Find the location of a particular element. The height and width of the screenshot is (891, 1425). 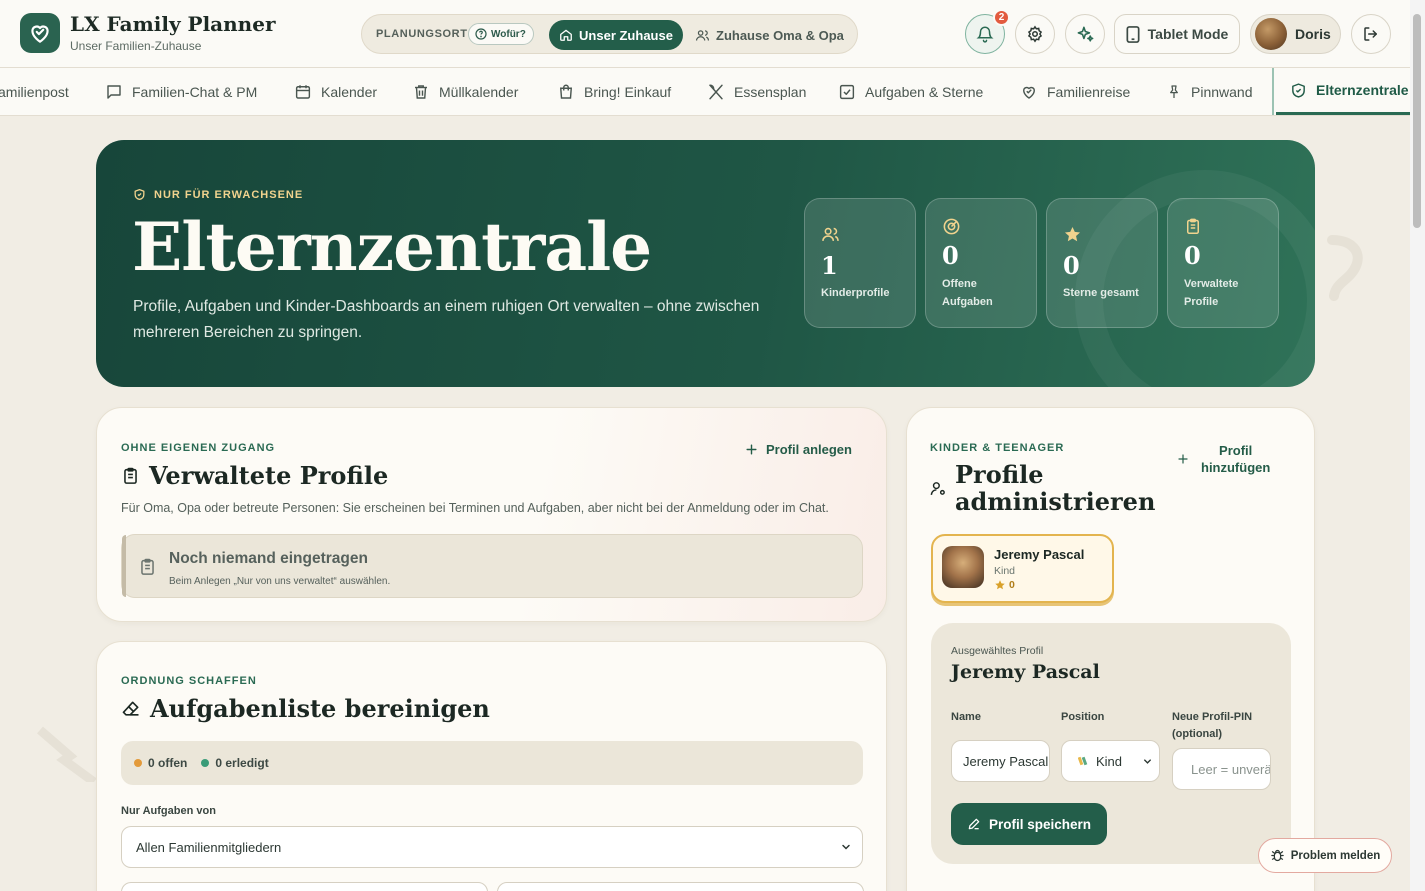

position-select: Kind is located at coordinates (1110, 761).